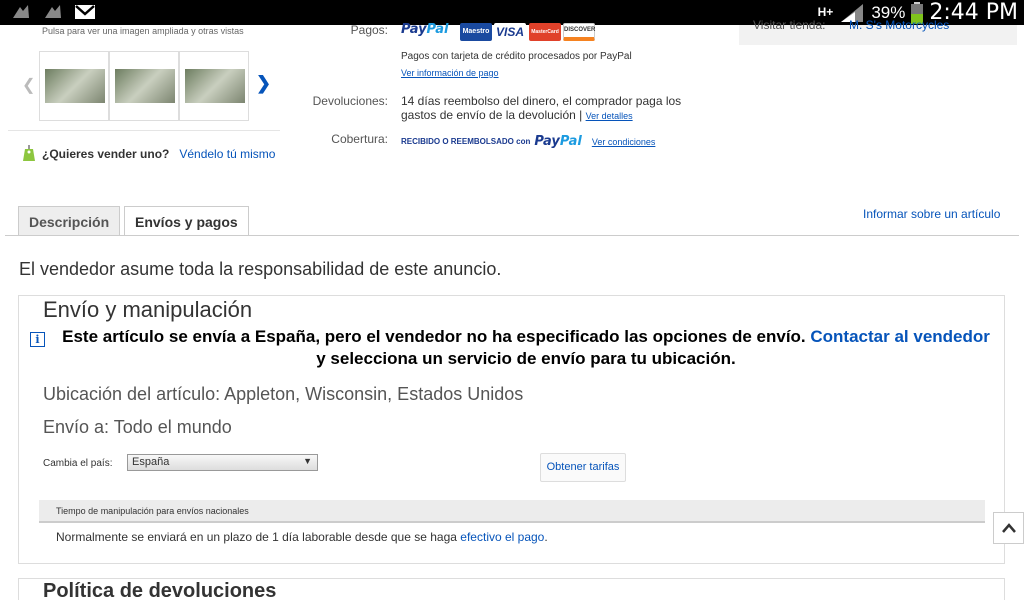 Image resolution: width=1024 pixels, height=600 pixels. I want to click on divider, so click(144, 130).